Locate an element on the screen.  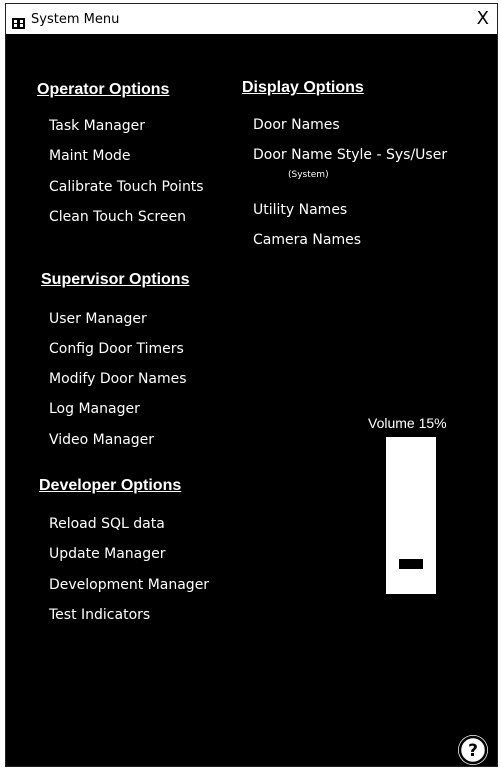
supervisor-options-heading: Supervisor Options is located at coordinates (115, 279).